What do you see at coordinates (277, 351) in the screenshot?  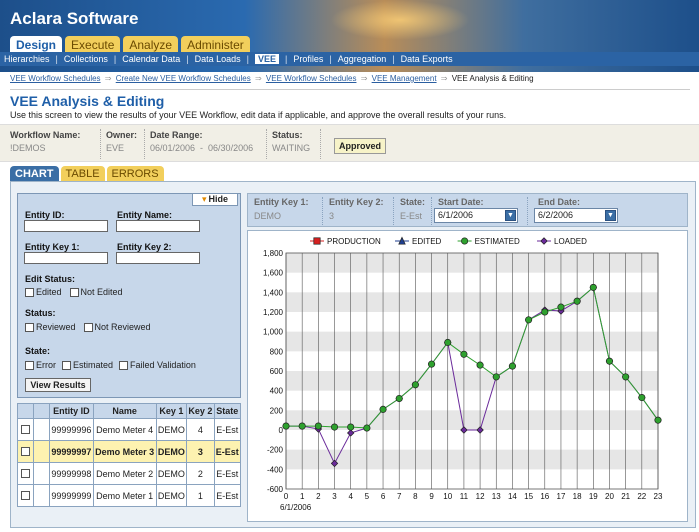 I see `y-tick-label: 800` at bounding box center [277, 351].